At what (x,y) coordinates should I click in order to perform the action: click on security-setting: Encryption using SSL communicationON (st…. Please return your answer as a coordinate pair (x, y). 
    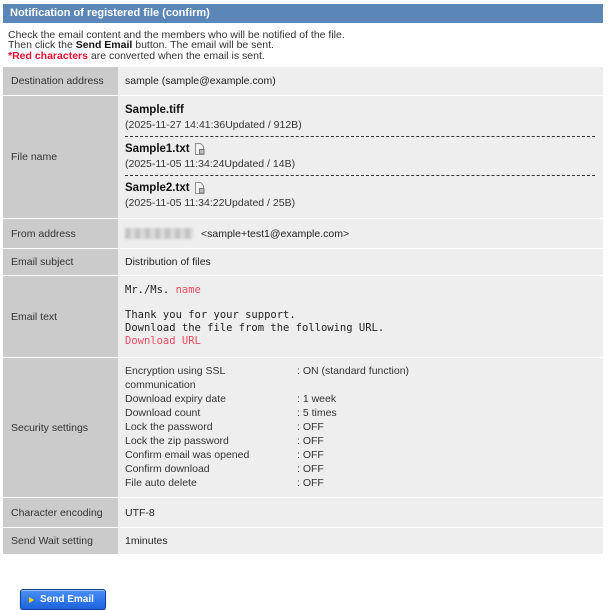
    Looking at the image, I should click on (360, 378).